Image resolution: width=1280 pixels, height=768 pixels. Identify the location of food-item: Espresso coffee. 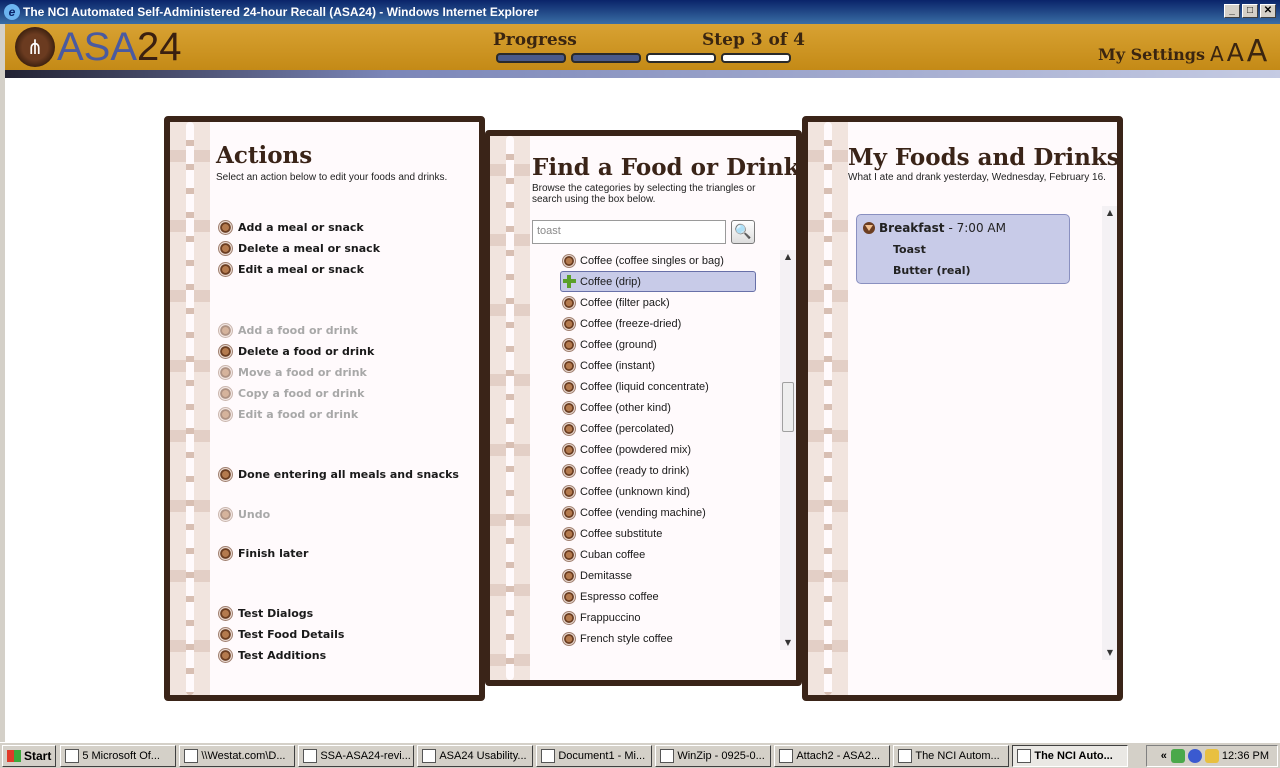
(660, 596).